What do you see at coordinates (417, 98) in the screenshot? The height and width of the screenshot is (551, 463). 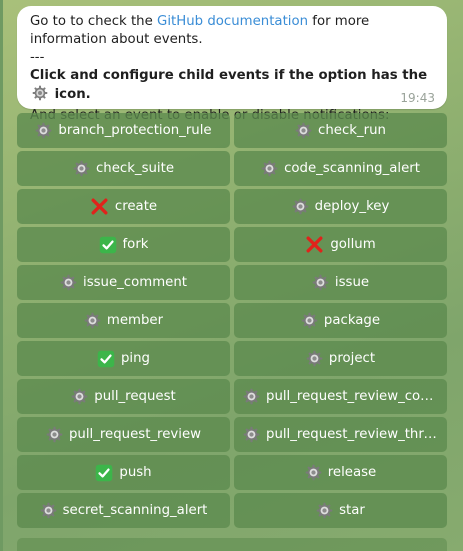 I see `message-timestamp: 19:43` at bounding box center [417, 98].